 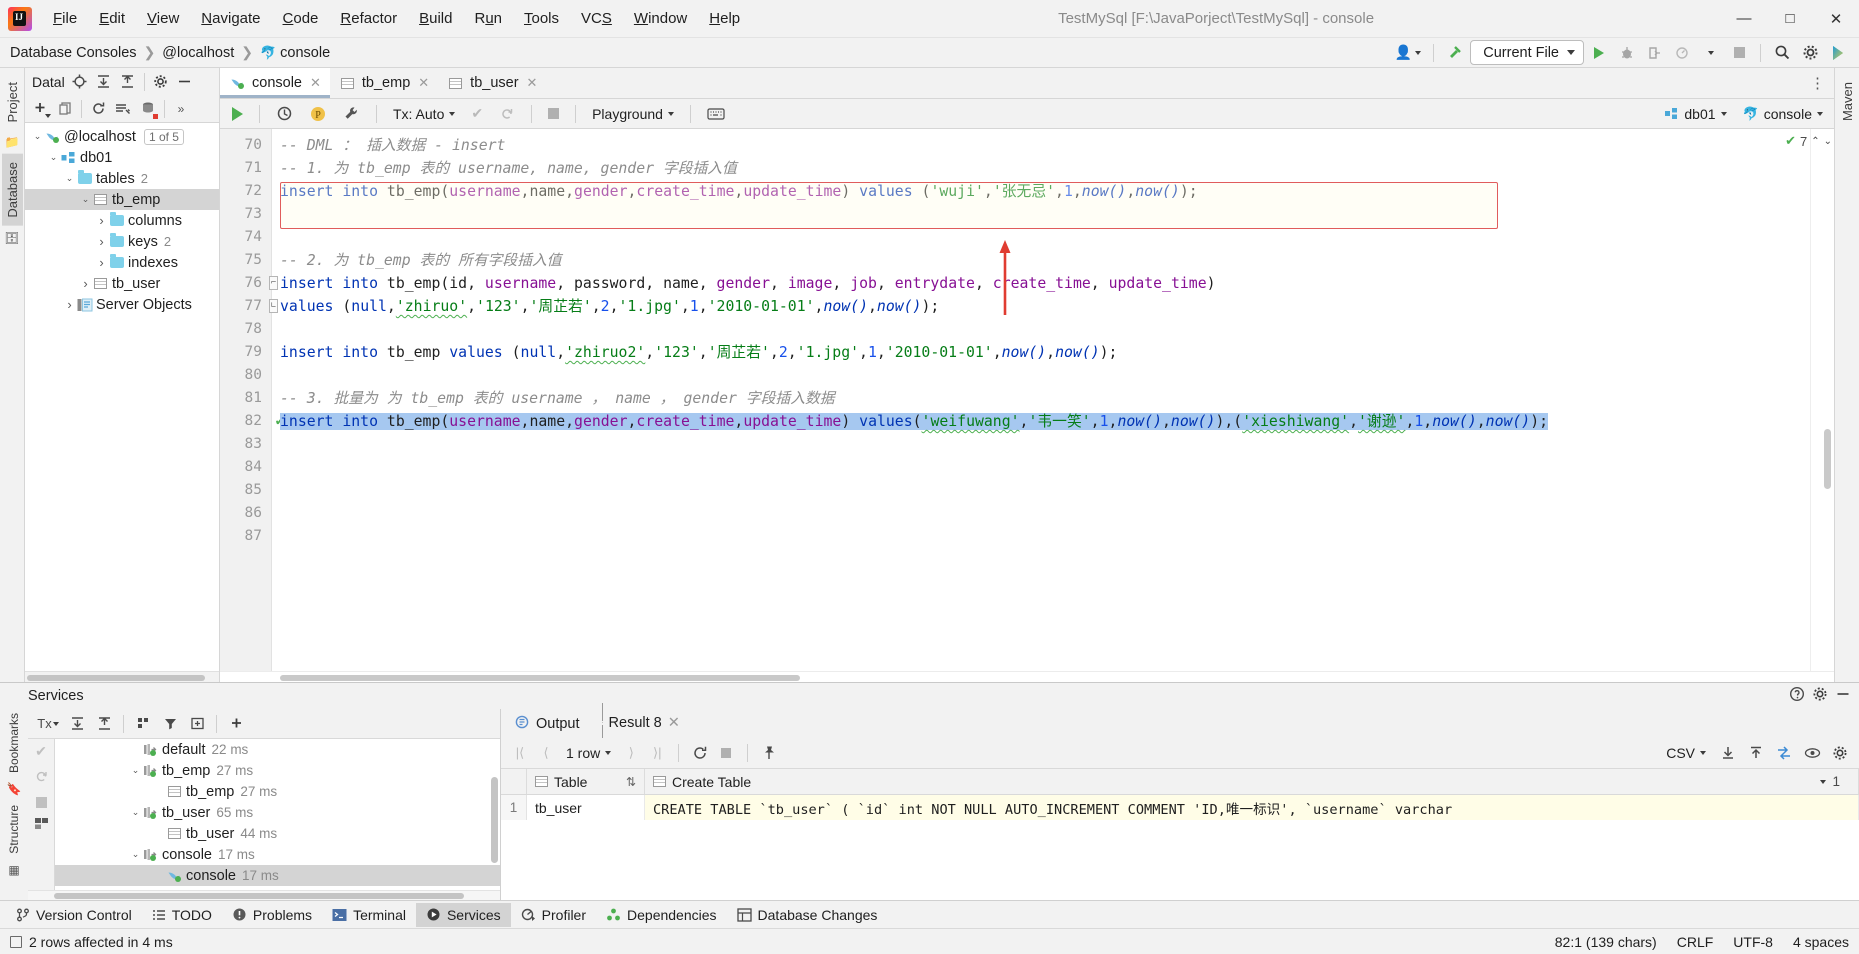 I want to click on view-options-icon, so click(x=1812, y=753).